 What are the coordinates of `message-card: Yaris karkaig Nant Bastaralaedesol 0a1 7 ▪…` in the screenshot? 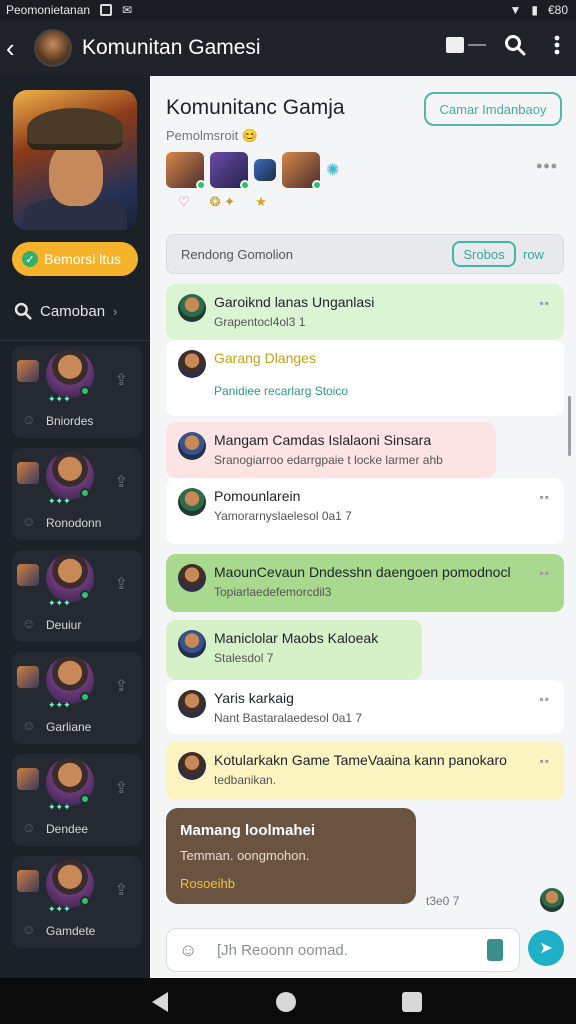 It's located at (365, 707).